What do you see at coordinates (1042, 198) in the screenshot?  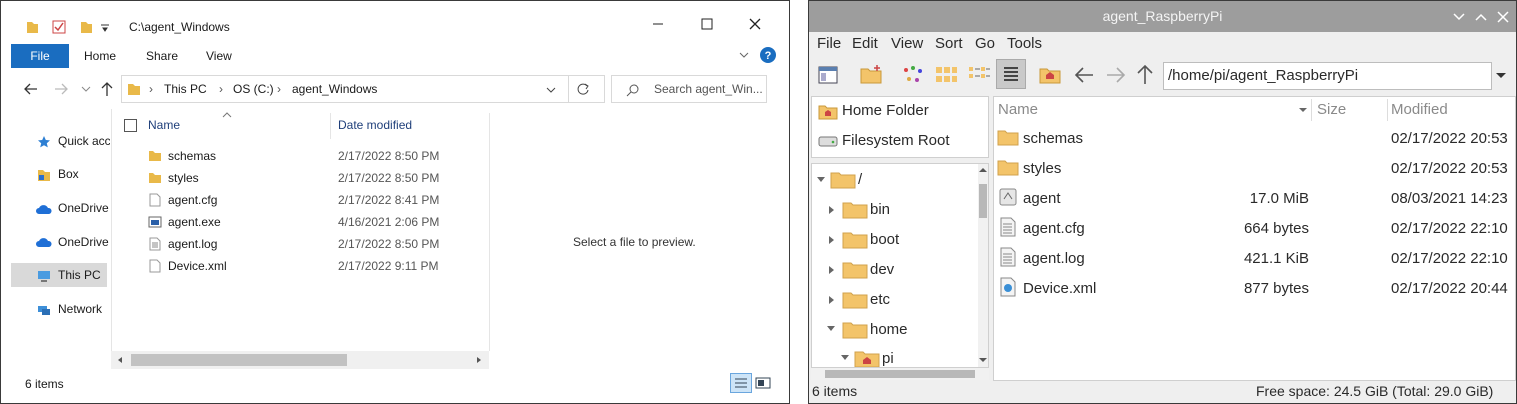 I see `file-name: agent` at bounding box center [1042, 198].